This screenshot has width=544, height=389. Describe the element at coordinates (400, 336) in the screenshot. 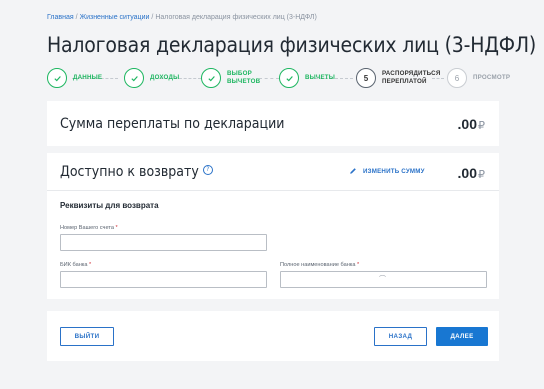

I see `back-button: Назад` at that location.